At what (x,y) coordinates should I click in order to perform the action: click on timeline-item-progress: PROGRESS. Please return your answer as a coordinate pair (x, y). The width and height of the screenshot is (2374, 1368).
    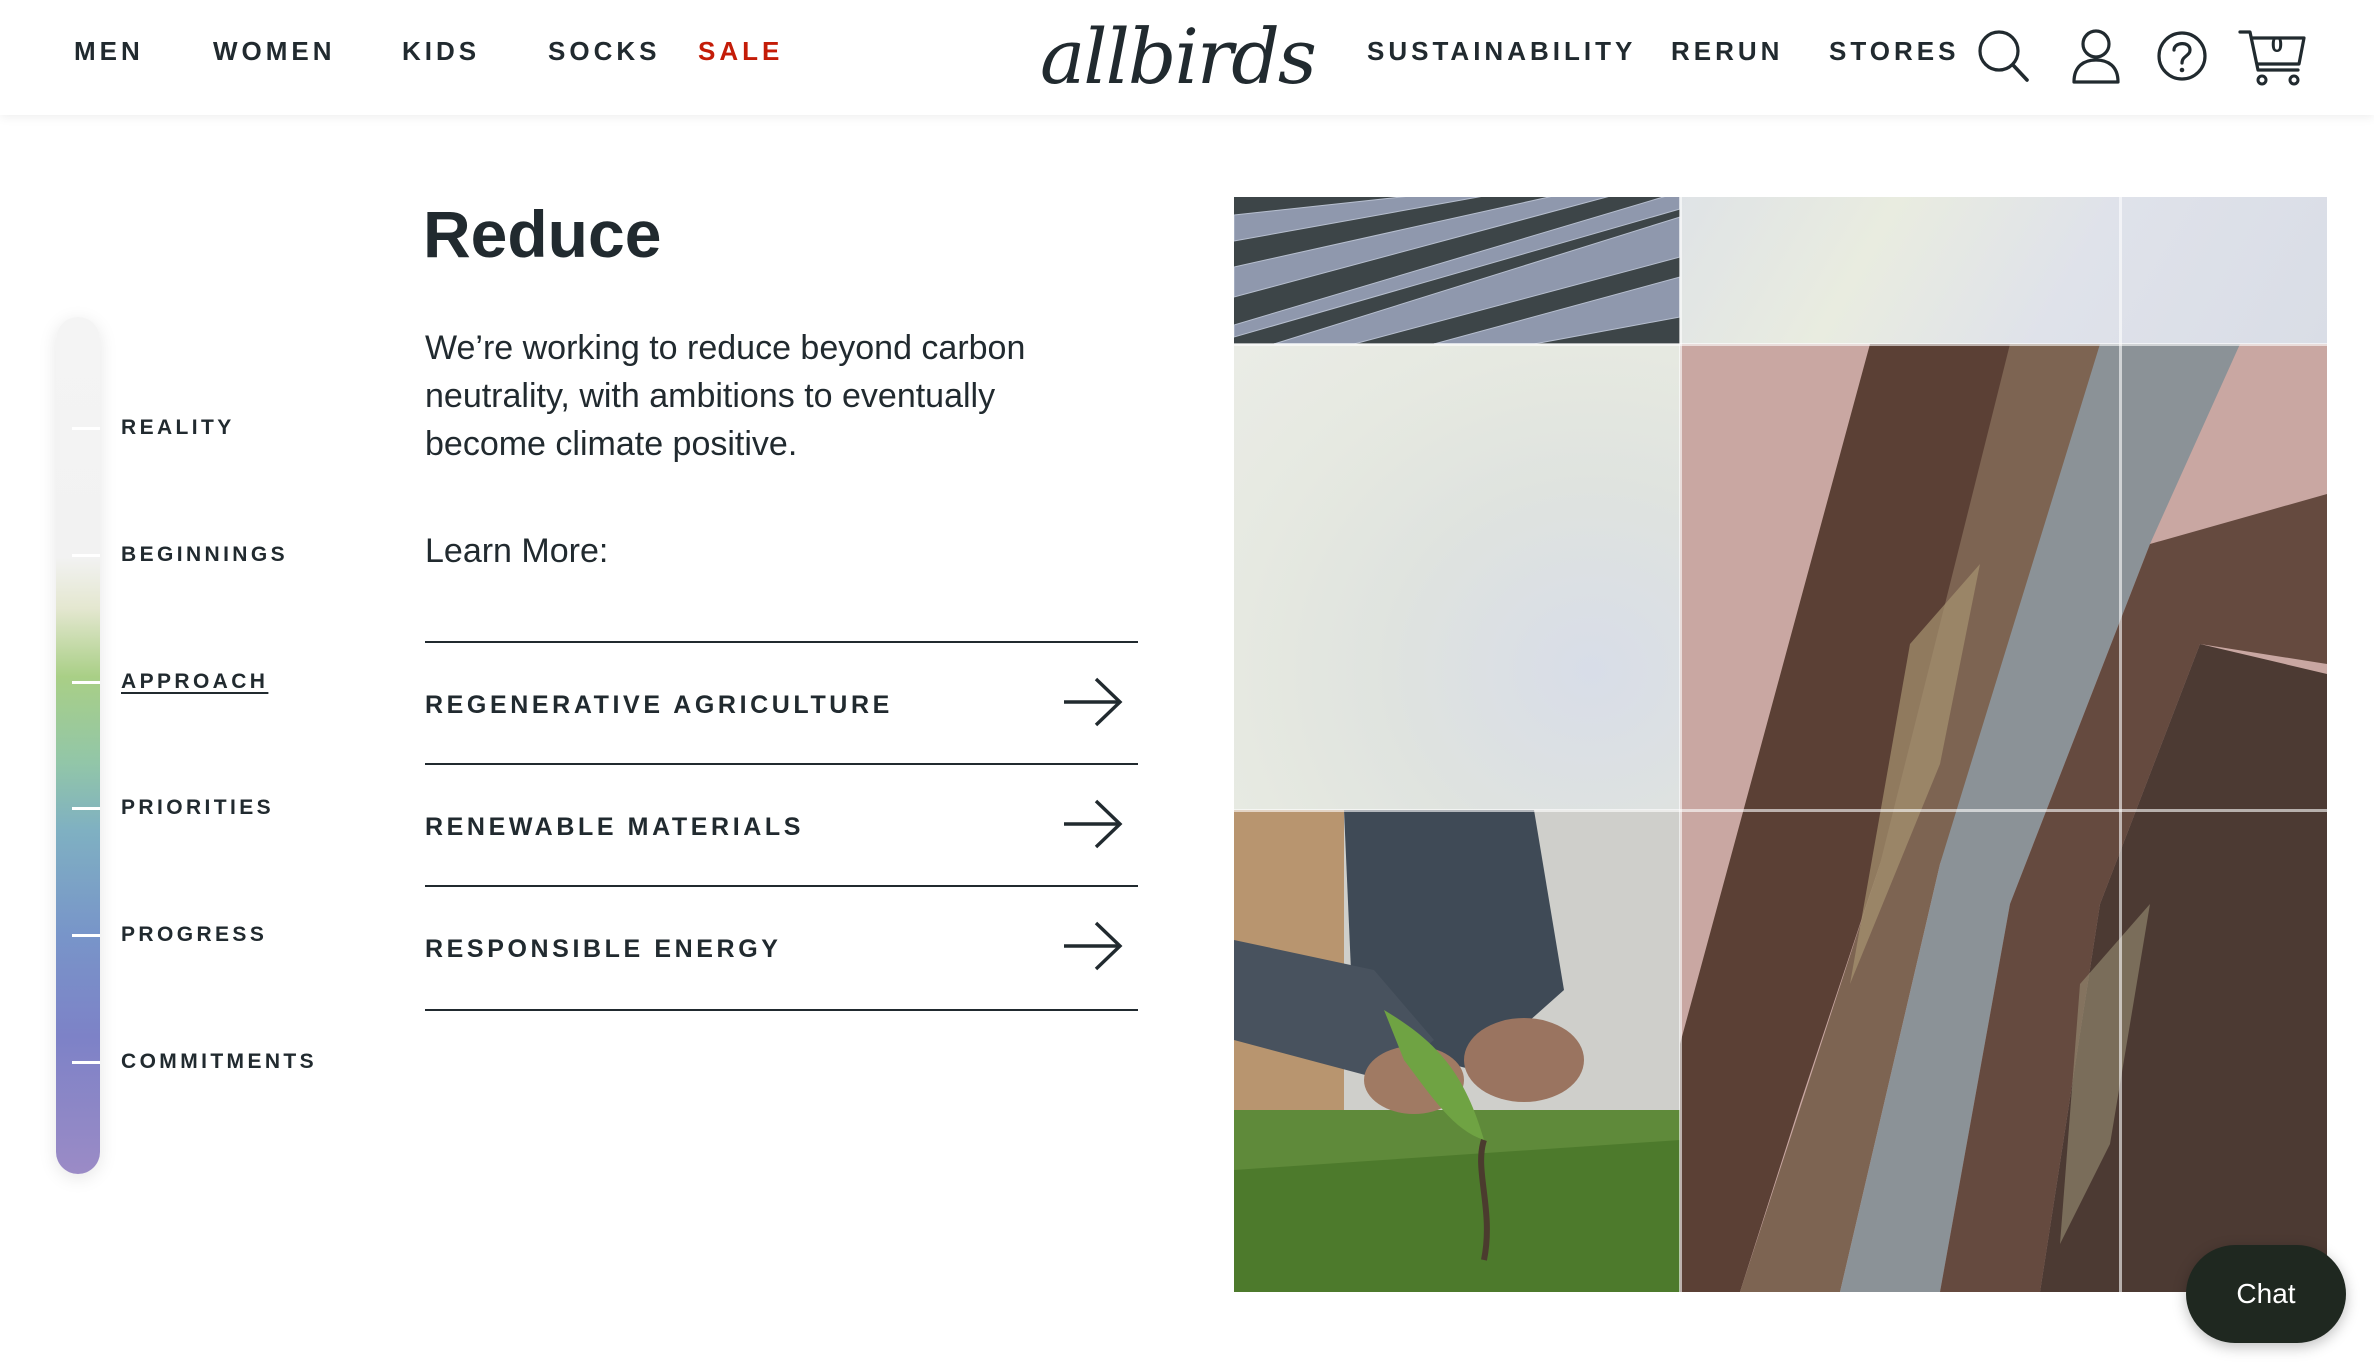
    Looking at the image, I should click on (194, 935).